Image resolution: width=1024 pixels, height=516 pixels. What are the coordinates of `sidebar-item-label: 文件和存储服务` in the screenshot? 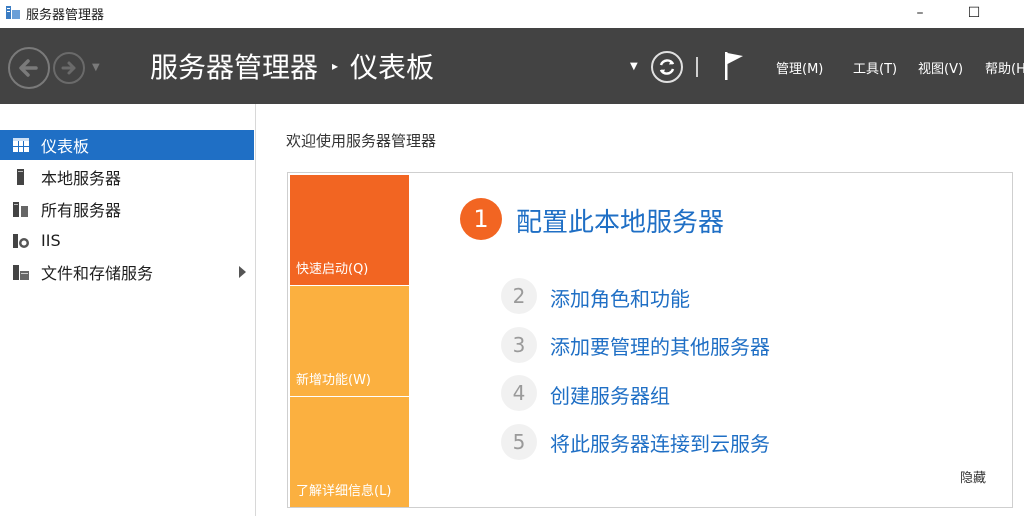 It's located at (97, 273).